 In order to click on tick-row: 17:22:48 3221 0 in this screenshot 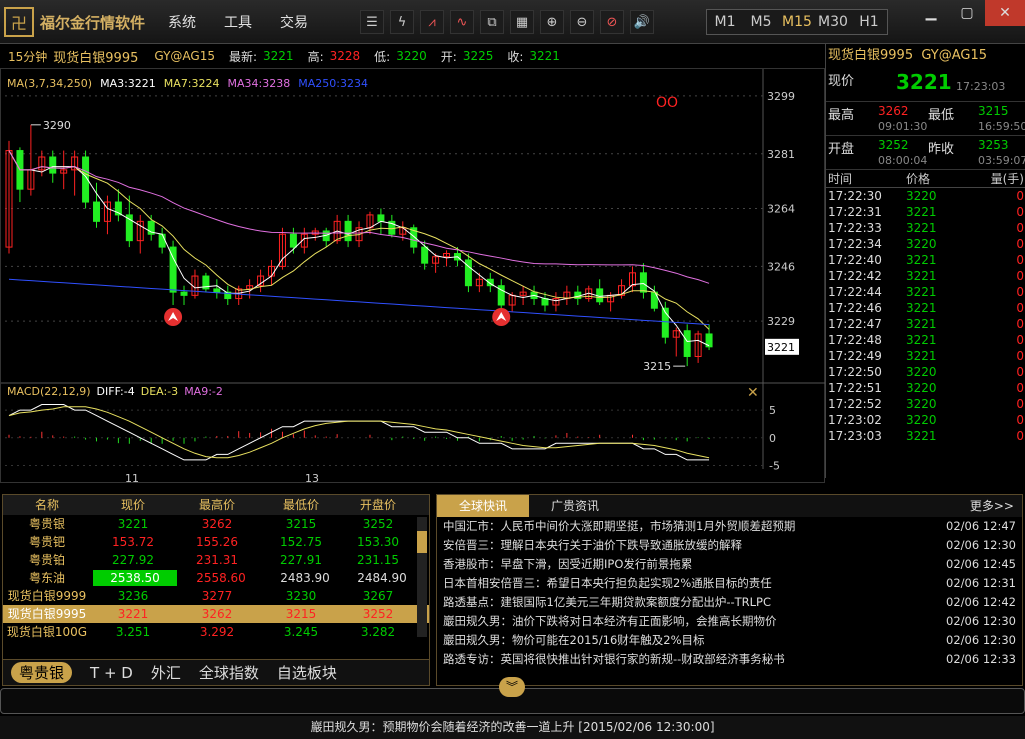, I will do `click(925, 340)`.